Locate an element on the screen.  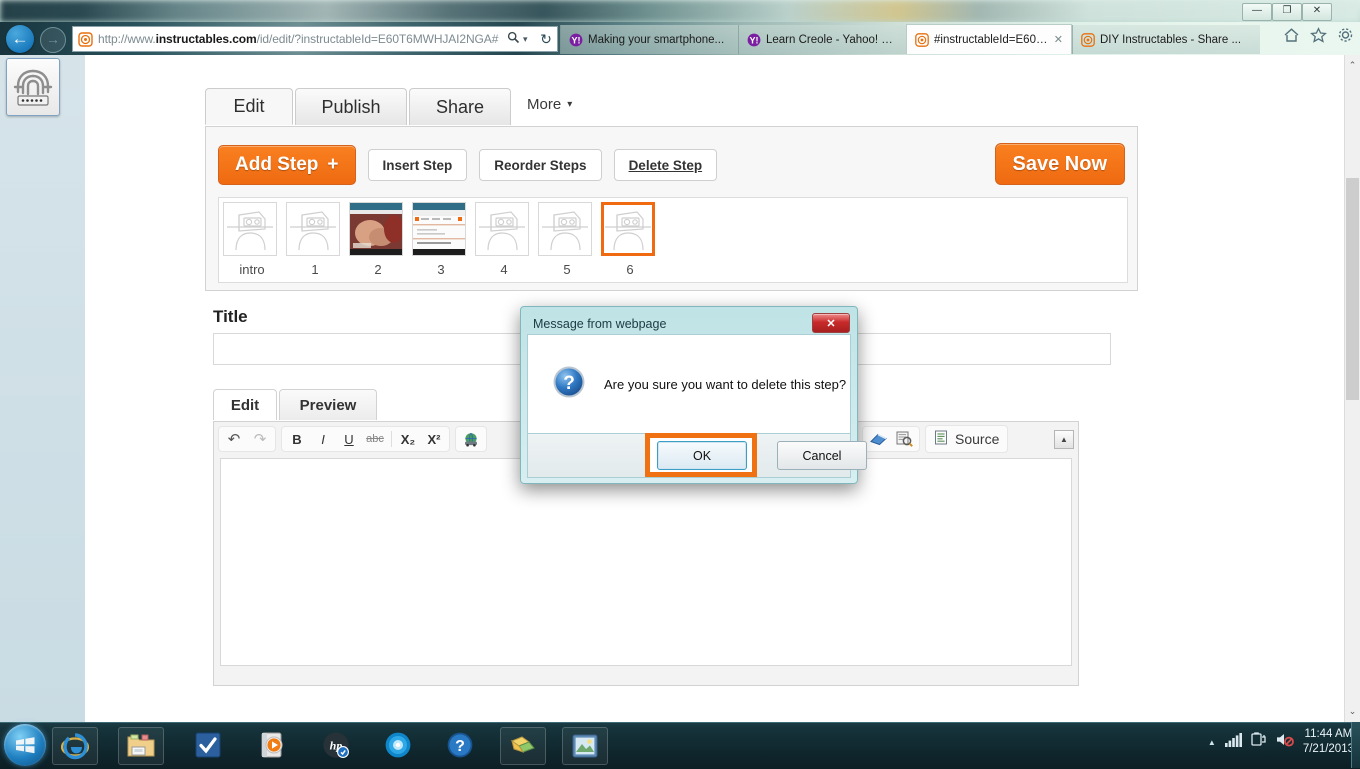
windows-start-button is located at coordinates (25, 745).